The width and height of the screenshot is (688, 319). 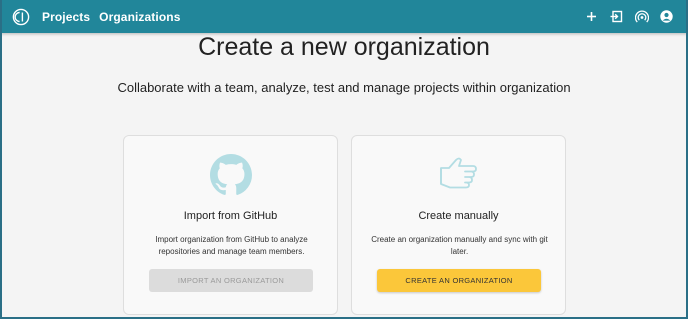 What do you see at coordinates (230, 175) in the screenshot?
I see `github-icon` at bounding box center [230, 175].